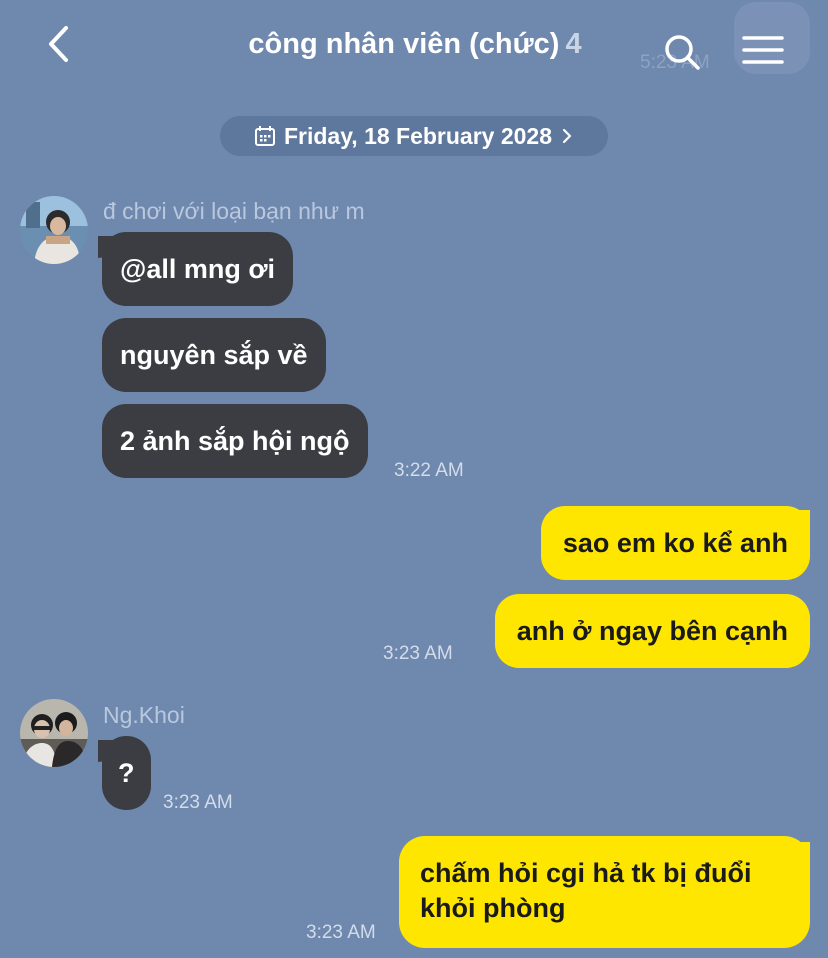  I want to click on message-bubble: 2 ảnh sắp hội ngộ, so click(235, 441).